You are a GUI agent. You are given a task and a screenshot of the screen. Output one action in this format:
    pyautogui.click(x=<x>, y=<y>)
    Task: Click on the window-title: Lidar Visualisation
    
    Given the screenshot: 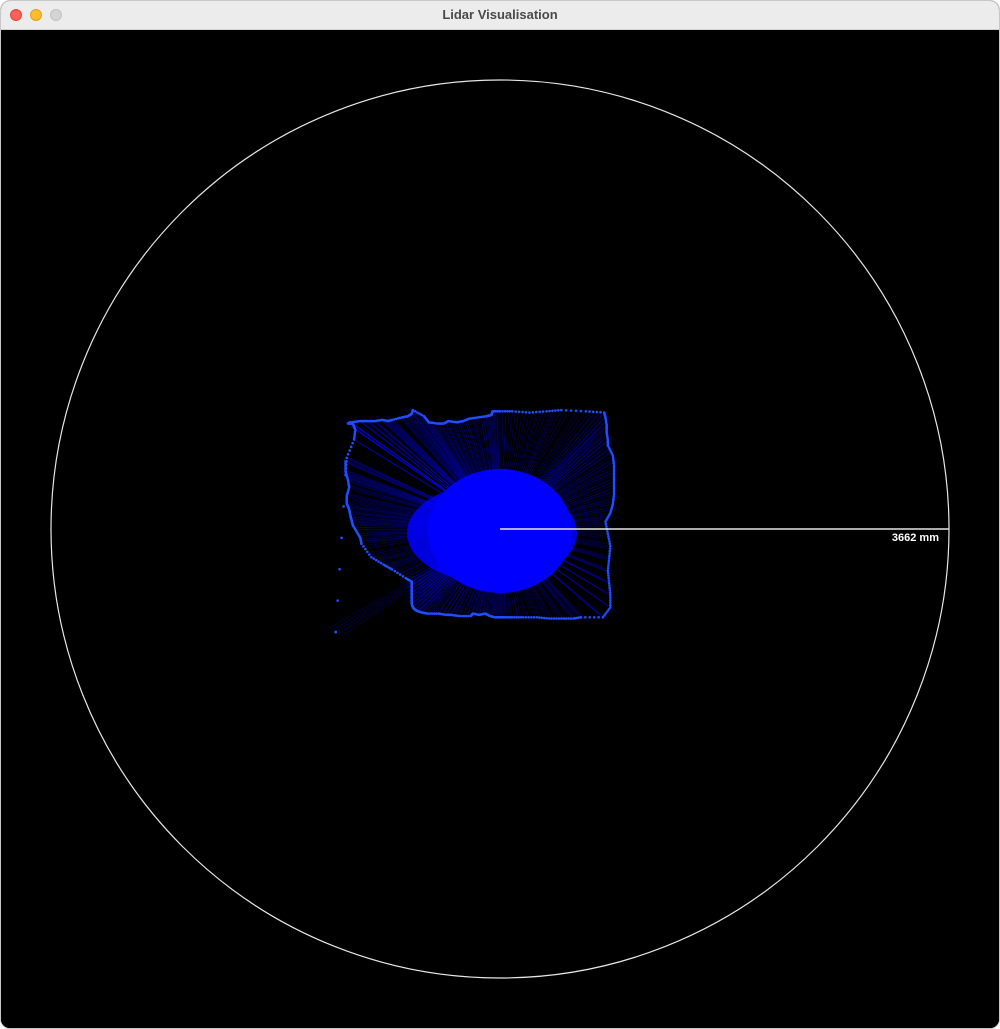 What is the action you would take?
    pyautogui.click(x=500, y=14)
    